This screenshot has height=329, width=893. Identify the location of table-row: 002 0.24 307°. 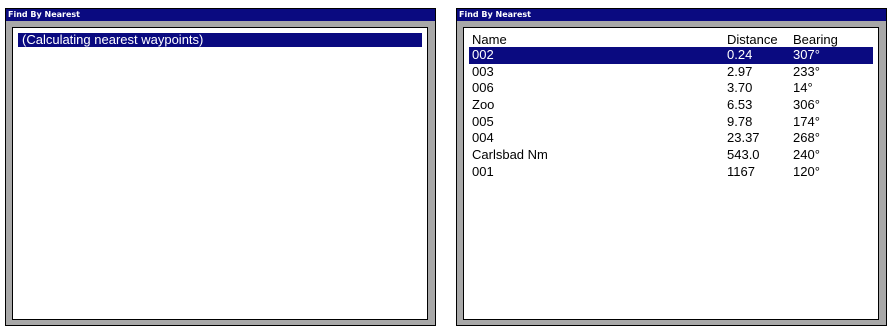
(671, 55).